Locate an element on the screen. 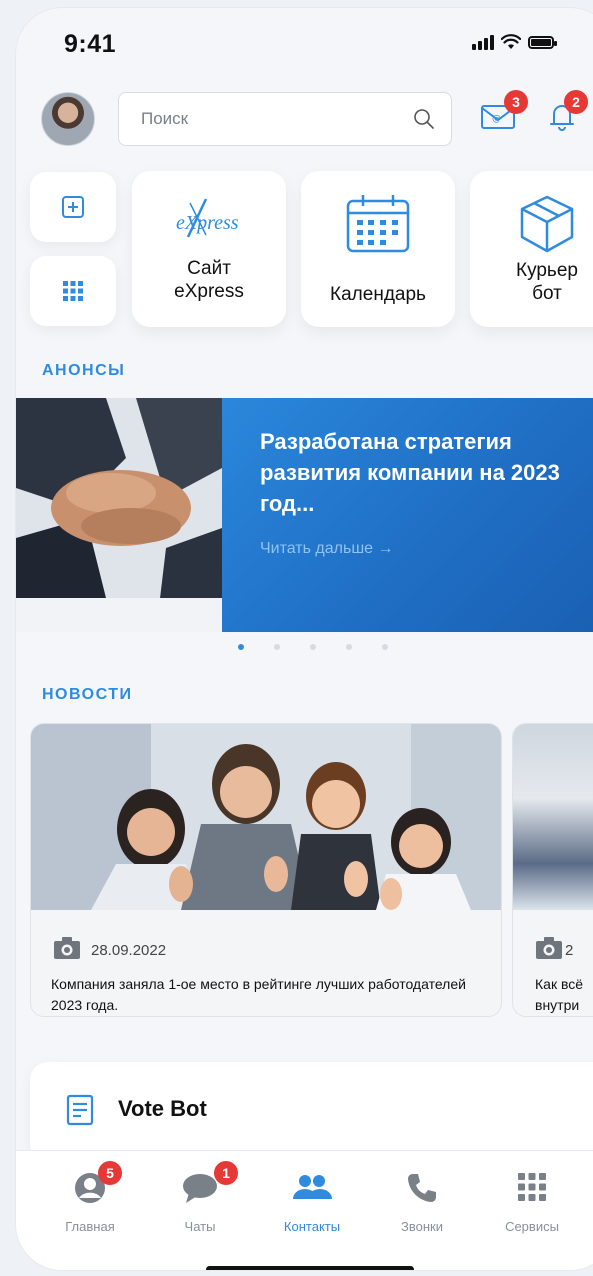 The height and width of the screenshot is (1276, 593). signal-icon is located at coordinates (483, 42).